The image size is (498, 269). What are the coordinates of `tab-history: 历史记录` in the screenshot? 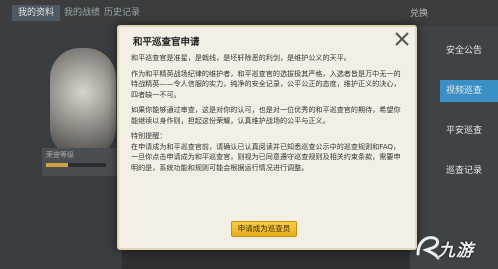 It's located at (122, 13).